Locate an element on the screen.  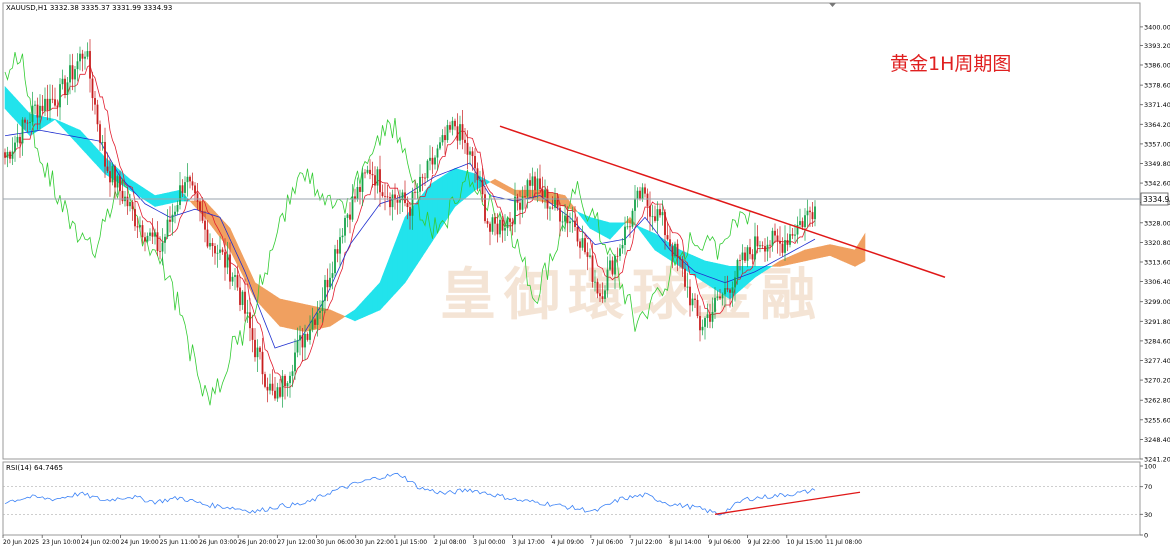
time-tick-label: 27 Jun 12:00 is located at coordinates (296, 542).